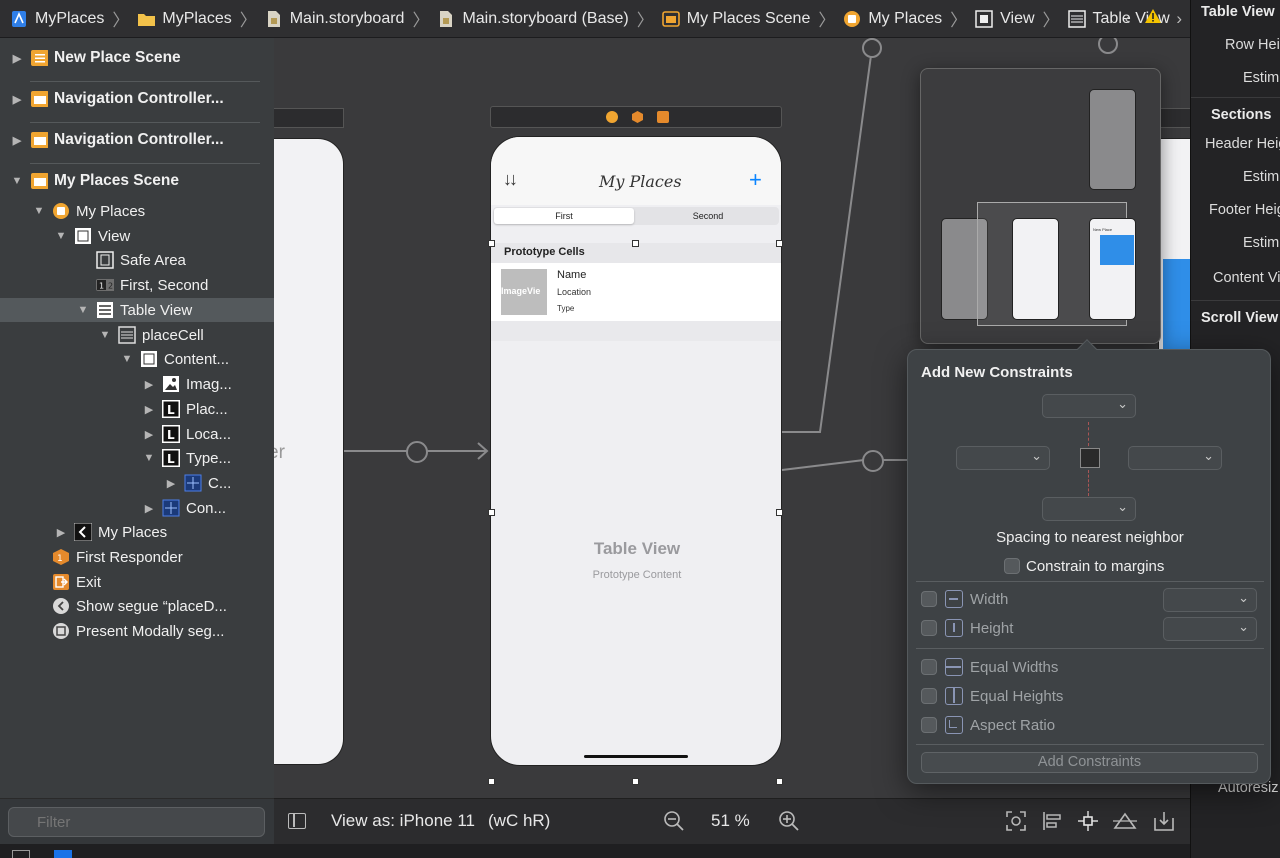 The image size is (1280, 858). What do you see at coordinates (510, 179) in the screenshot?
I see `sort-icon: ↓↓` at bounding box center [510, 179].